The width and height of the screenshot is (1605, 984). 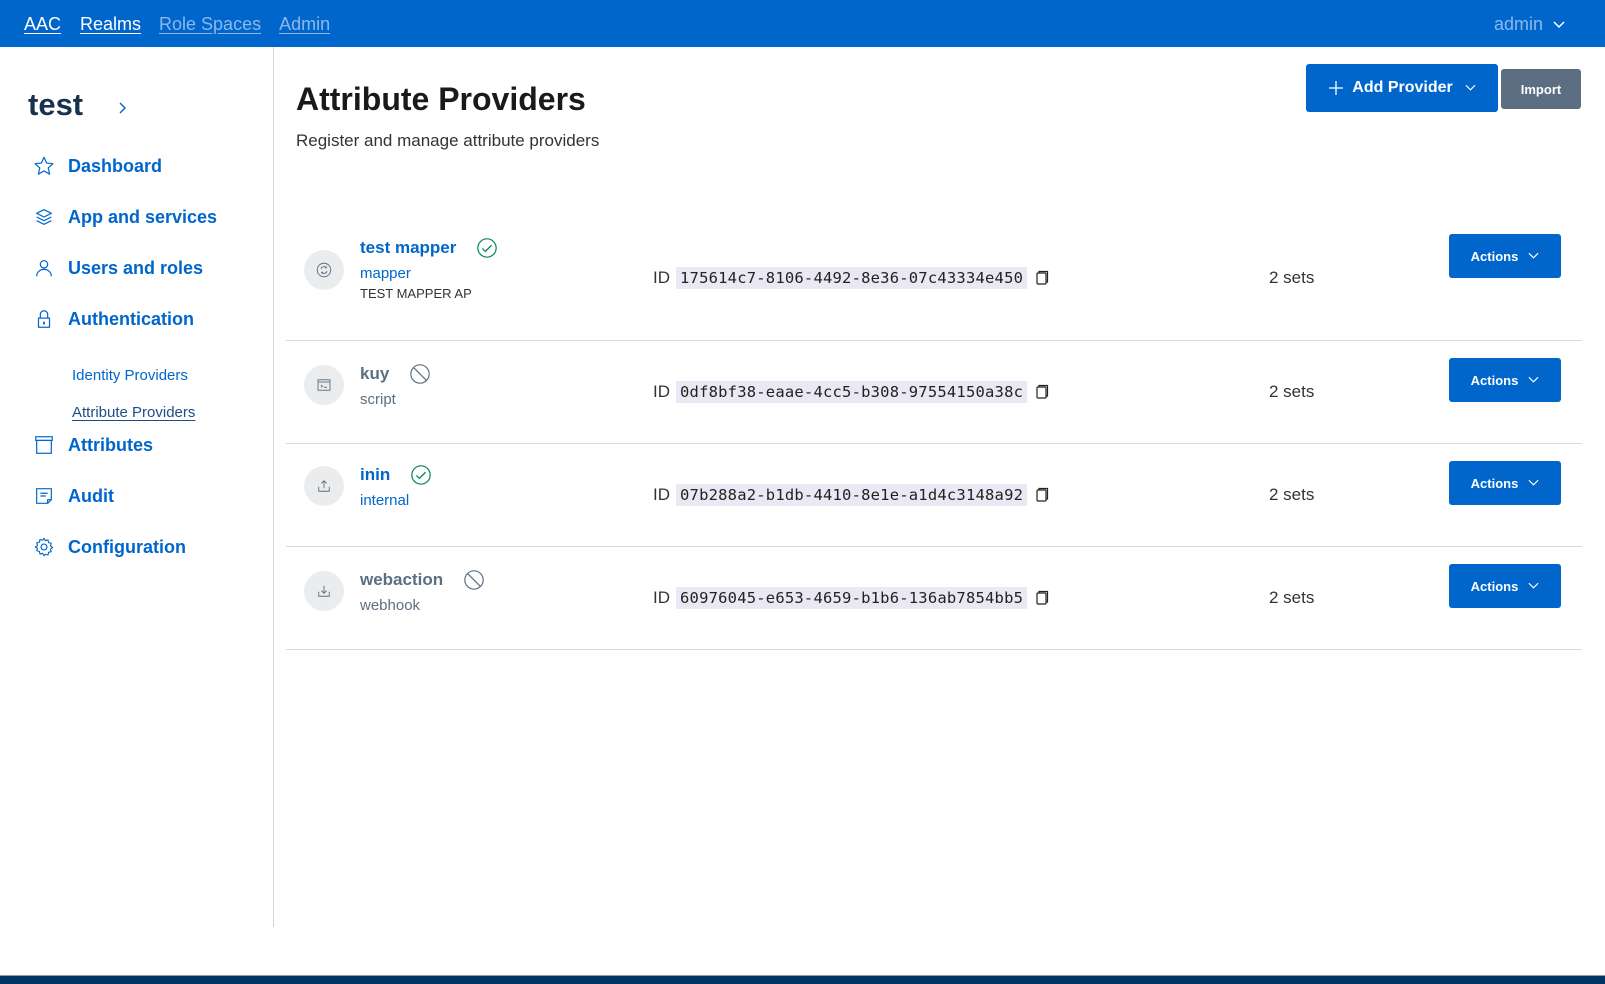 What do you see at coordinates (44, 268) in the screenshot?
I see `user-icon` at bounding box center [44, 268].